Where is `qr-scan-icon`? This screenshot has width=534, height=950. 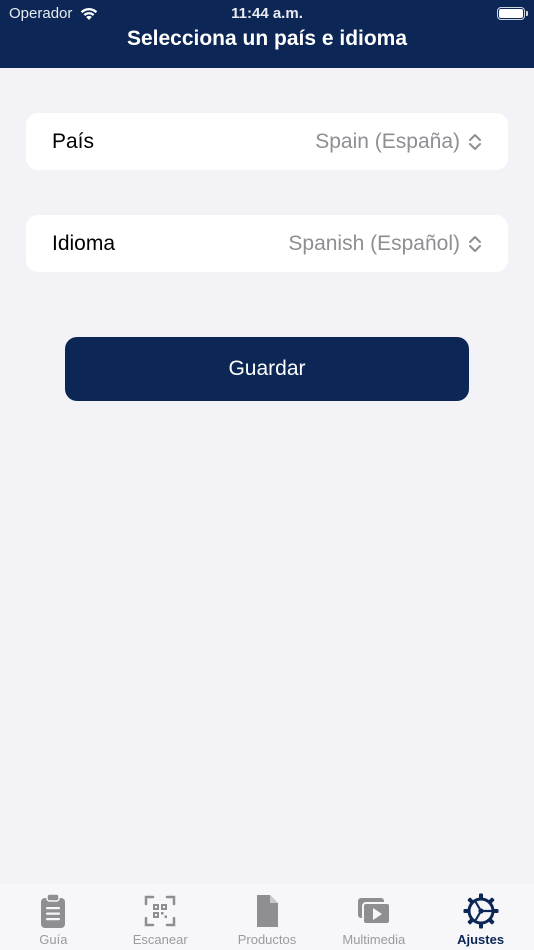
qr-scan-icon is located at coordinates (160, 911).